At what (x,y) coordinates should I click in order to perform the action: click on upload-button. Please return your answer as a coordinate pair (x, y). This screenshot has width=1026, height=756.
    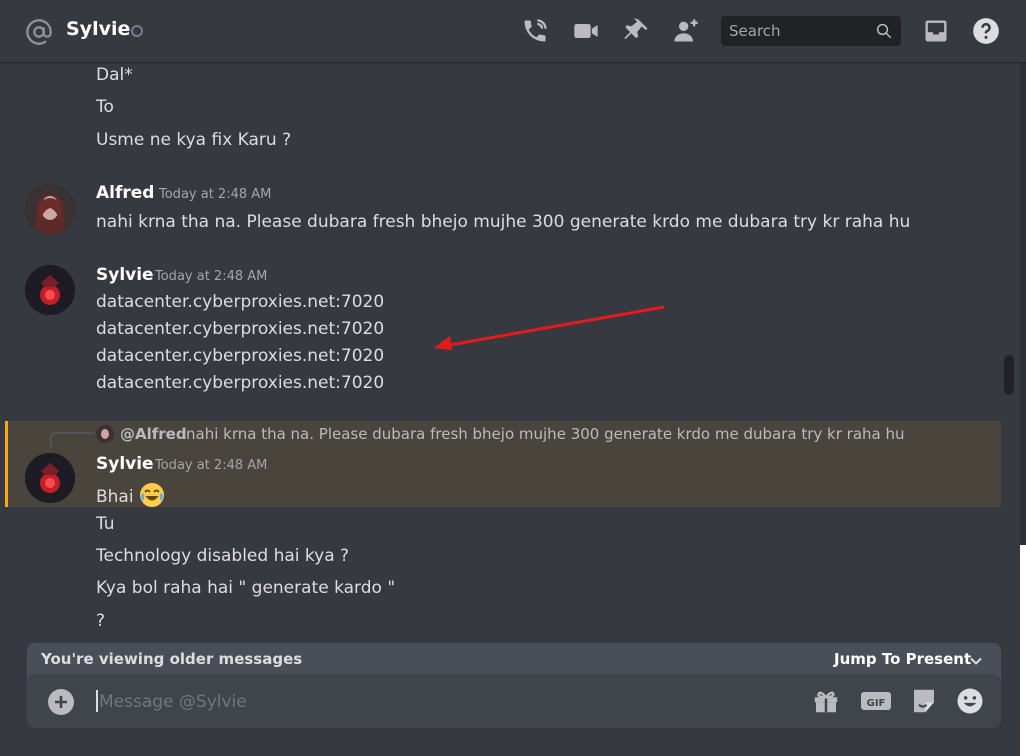
    Looking at the image, I should click on (61, 702).